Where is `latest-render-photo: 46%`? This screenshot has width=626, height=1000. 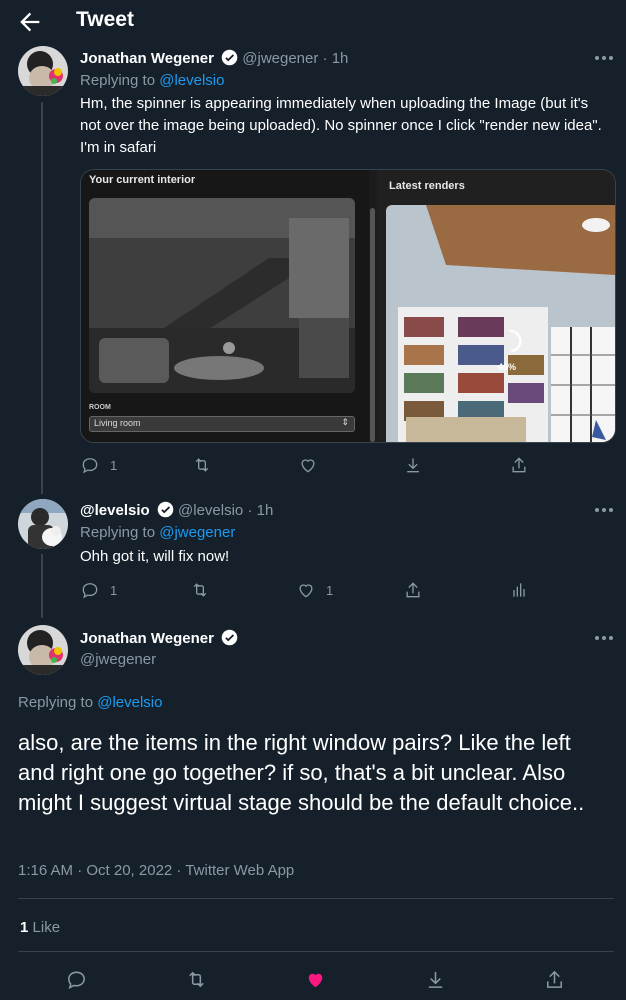
latest-render-photo: 46% is located at coordinates (500, 323).